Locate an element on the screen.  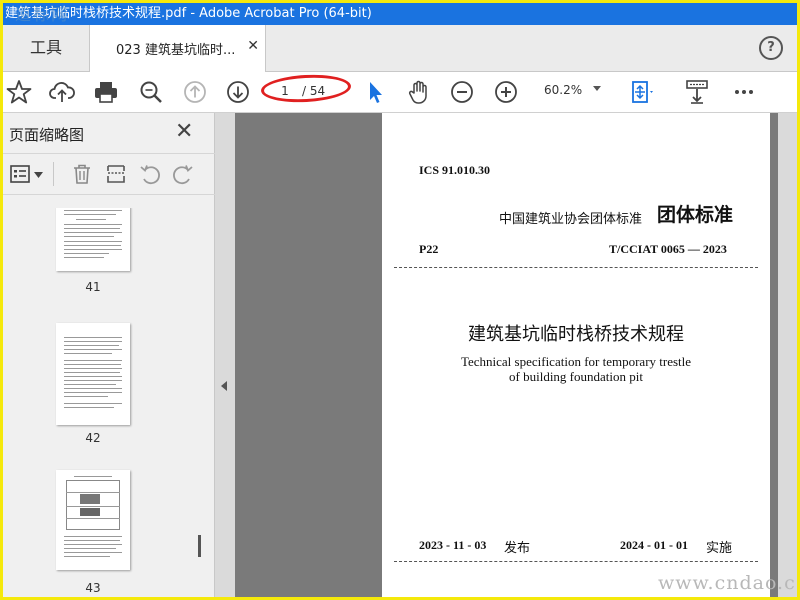
effective-label: 实施 is located at coordinates (719, 548).